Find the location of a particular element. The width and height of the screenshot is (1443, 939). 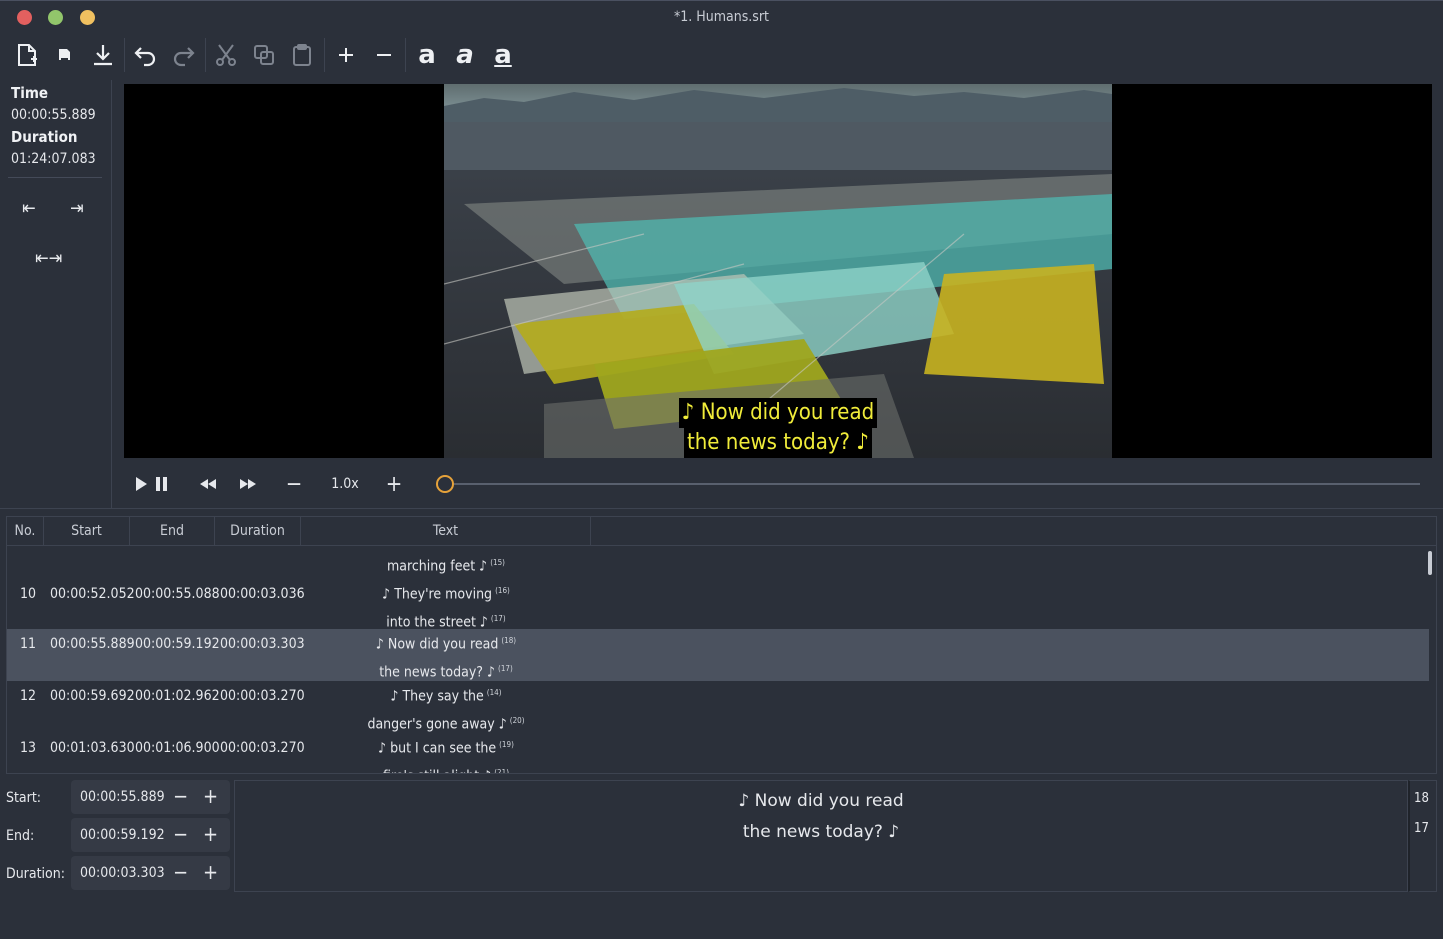

row-line-1-count: (16) is located at coordinates (502, 590).